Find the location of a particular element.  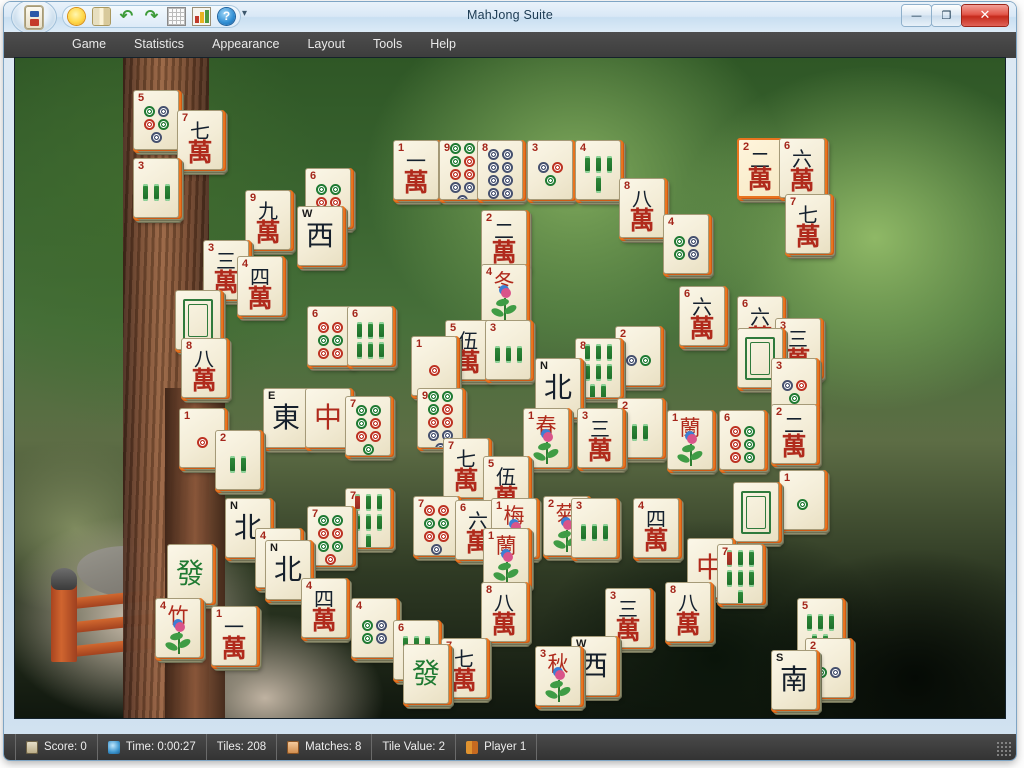

menu-item-layout: Layout is located at coordinates (326, 44).